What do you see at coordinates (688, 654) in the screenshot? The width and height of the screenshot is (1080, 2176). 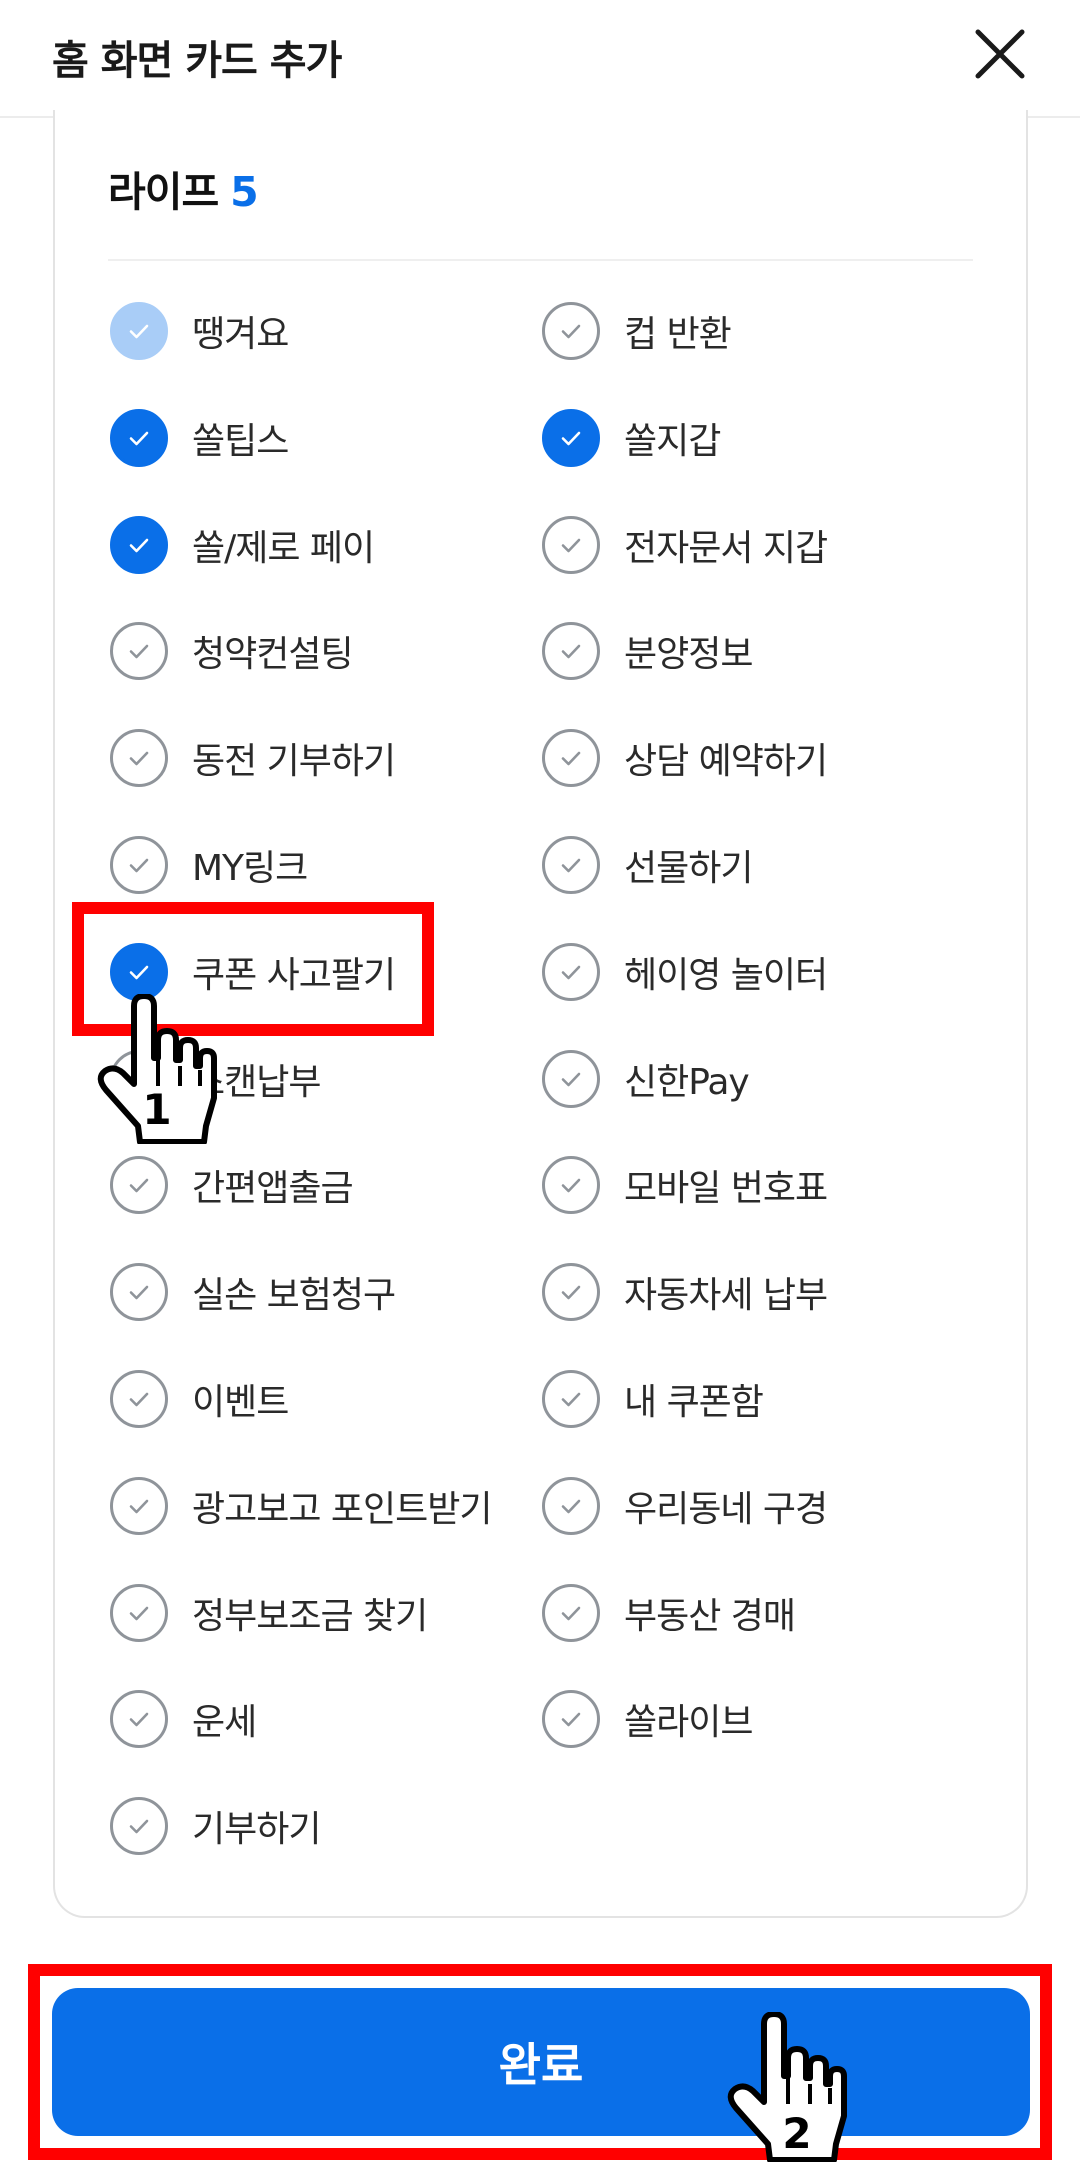 I see `card-option-label: 분양정보` at bounding box center [688, 654].